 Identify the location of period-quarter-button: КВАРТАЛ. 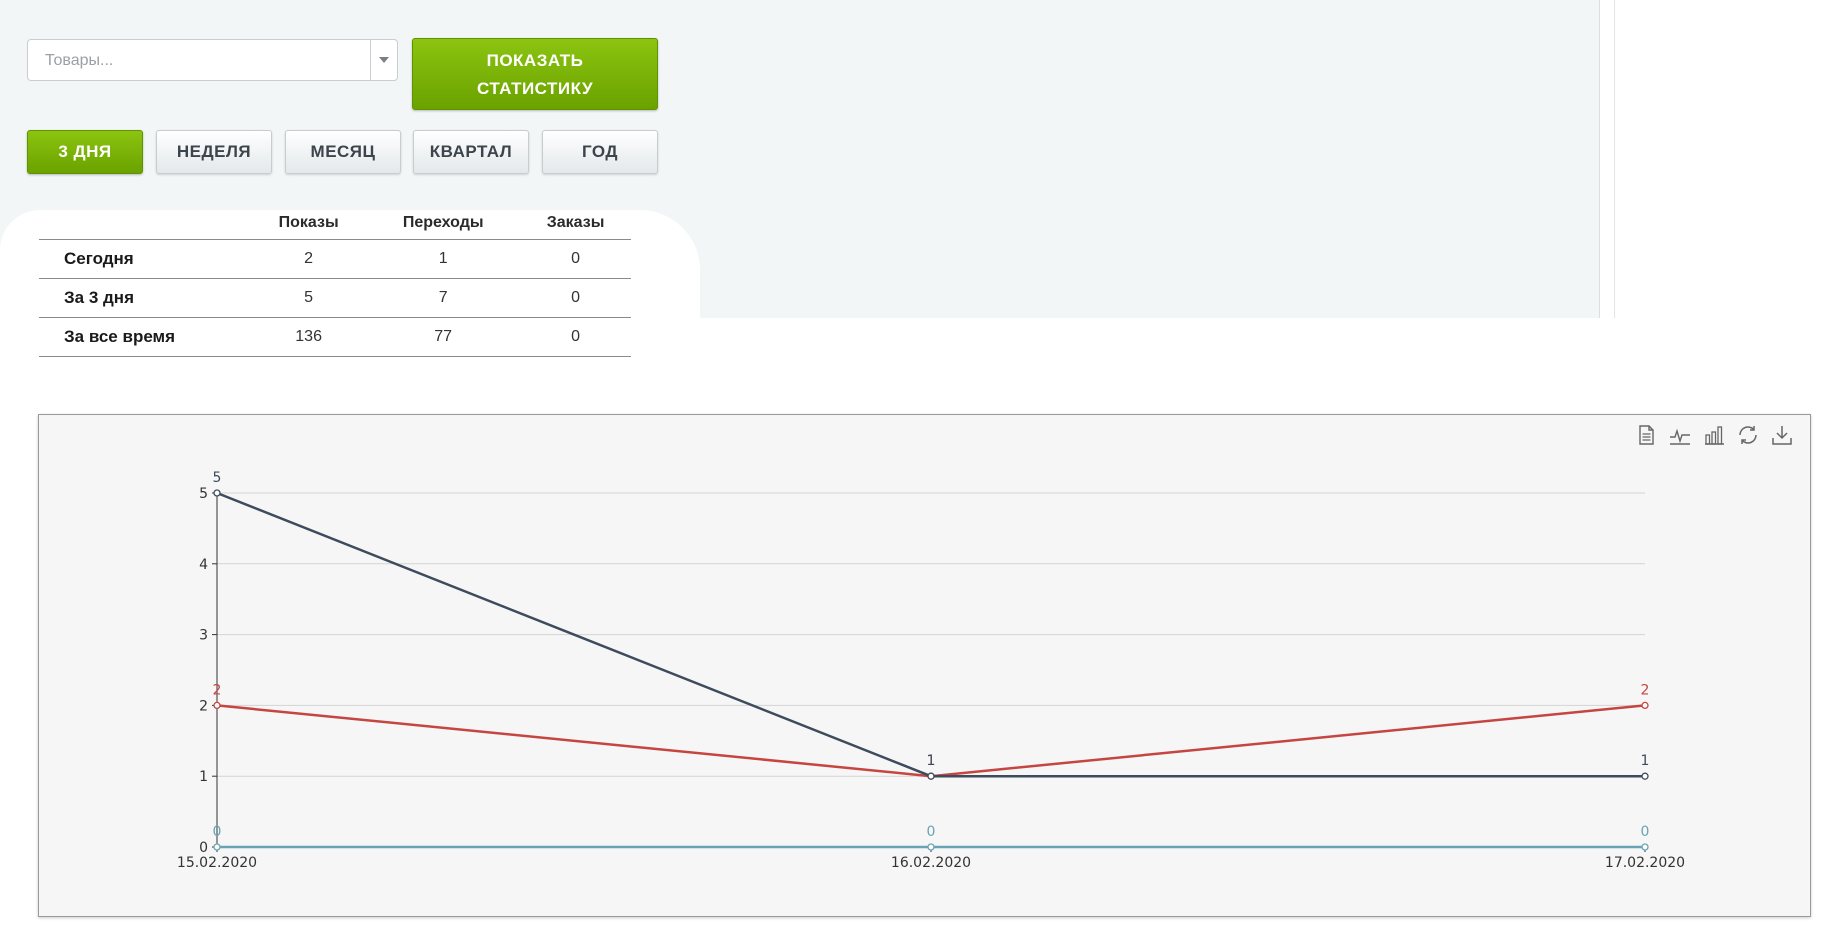
(471, 152).